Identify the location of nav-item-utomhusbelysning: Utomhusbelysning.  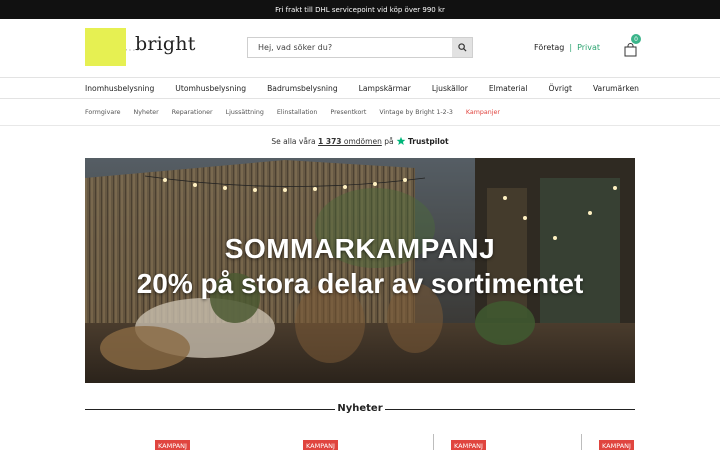
(210, 88).